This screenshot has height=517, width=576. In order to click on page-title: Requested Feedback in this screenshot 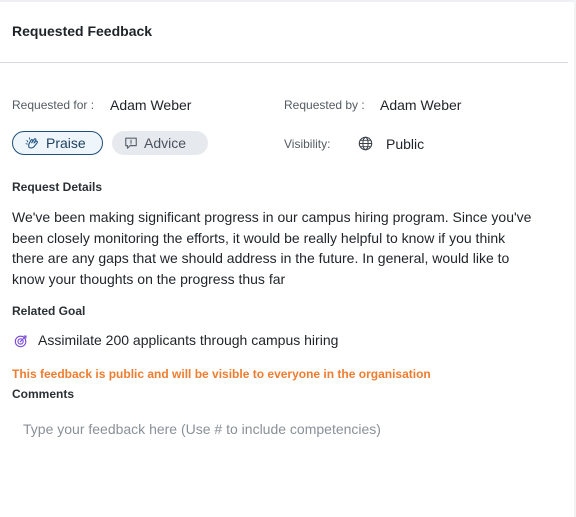, I will do `click(82, 31)`.